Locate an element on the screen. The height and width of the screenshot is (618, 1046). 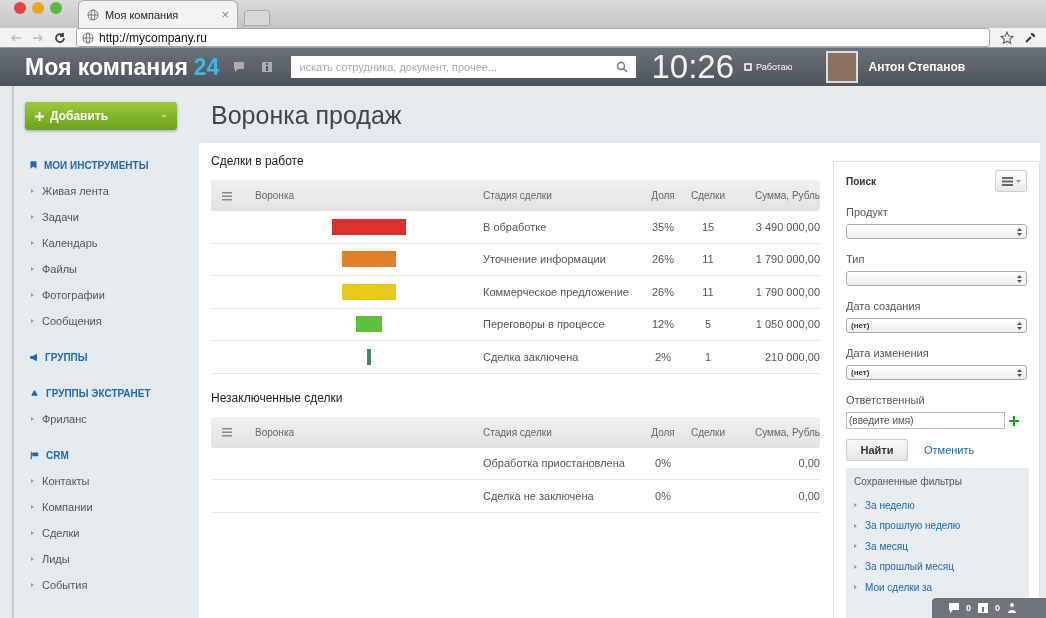
table-cell-text: 1 050 000,00 is located at coordinates (787, 324).